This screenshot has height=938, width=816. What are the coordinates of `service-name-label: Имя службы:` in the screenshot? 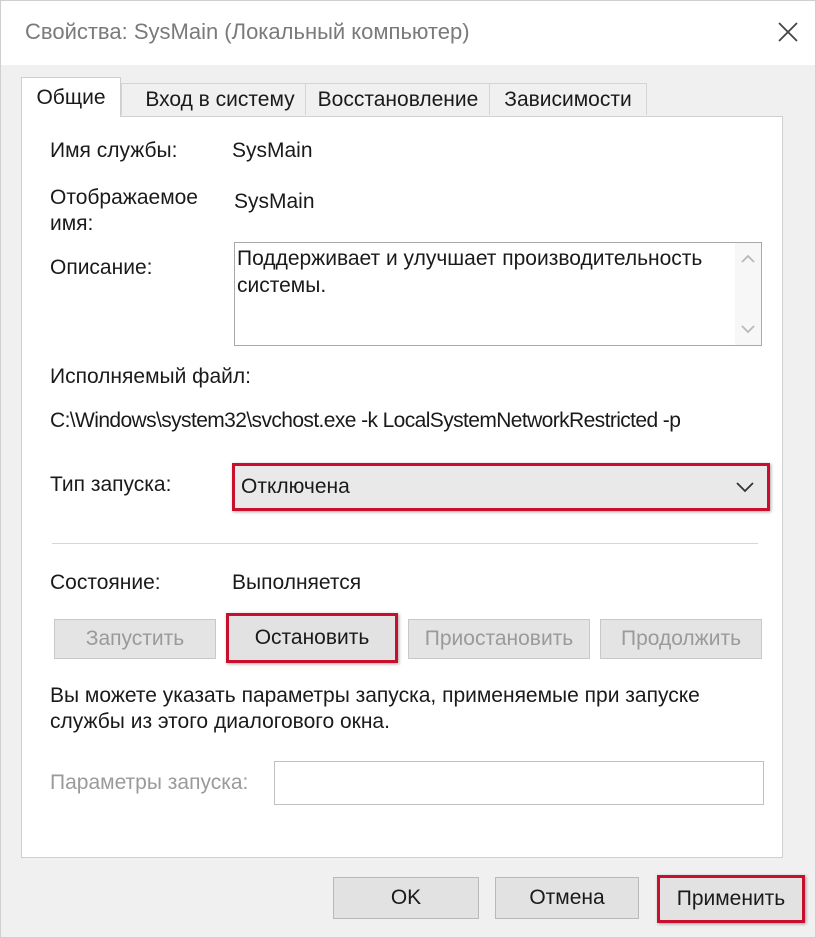 It's located at (114, 150).